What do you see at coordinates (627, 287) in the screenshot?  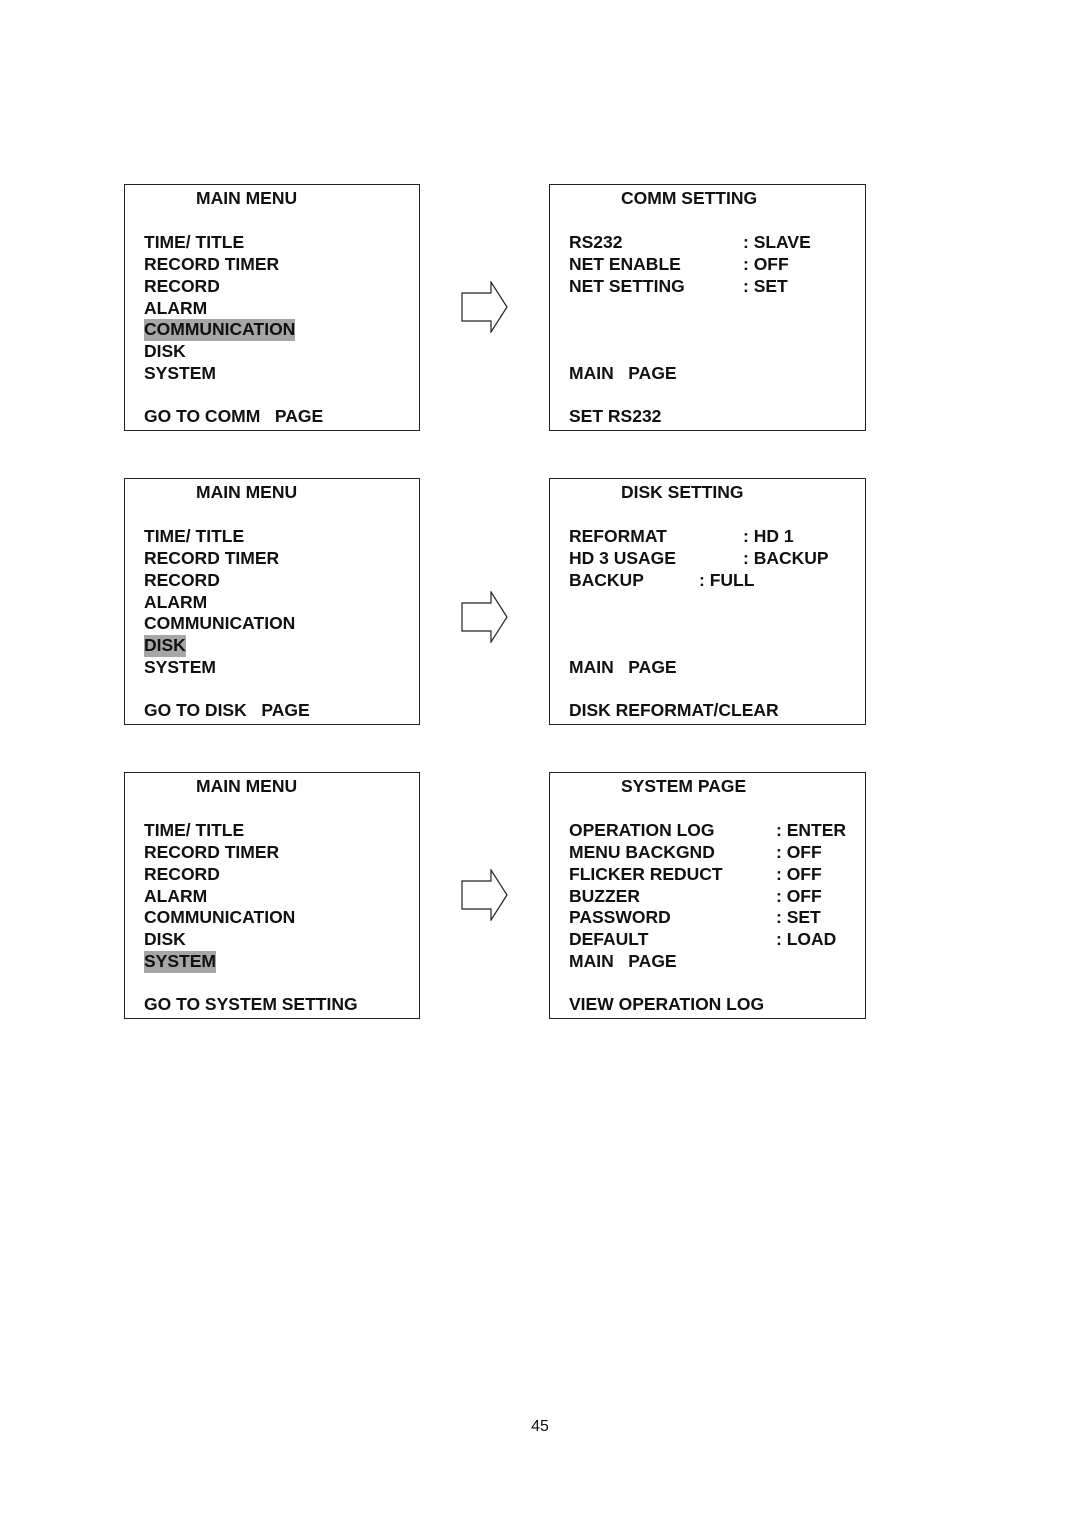 I see `setting-label-net-setting: NET SETTING` at bounding box center [627, 287].